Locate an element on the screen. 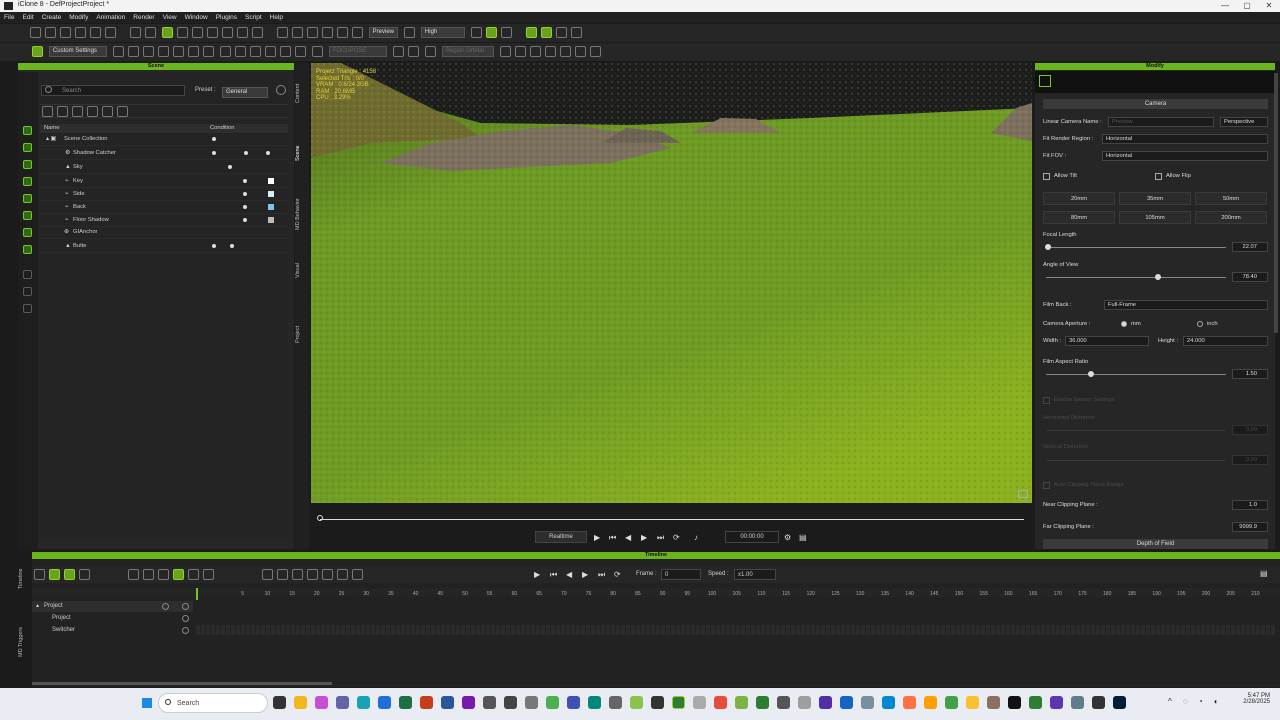 This screenshot has height=720, width=1280. lens-35mm-button: 35mm is located at coordinates (1155, 198).